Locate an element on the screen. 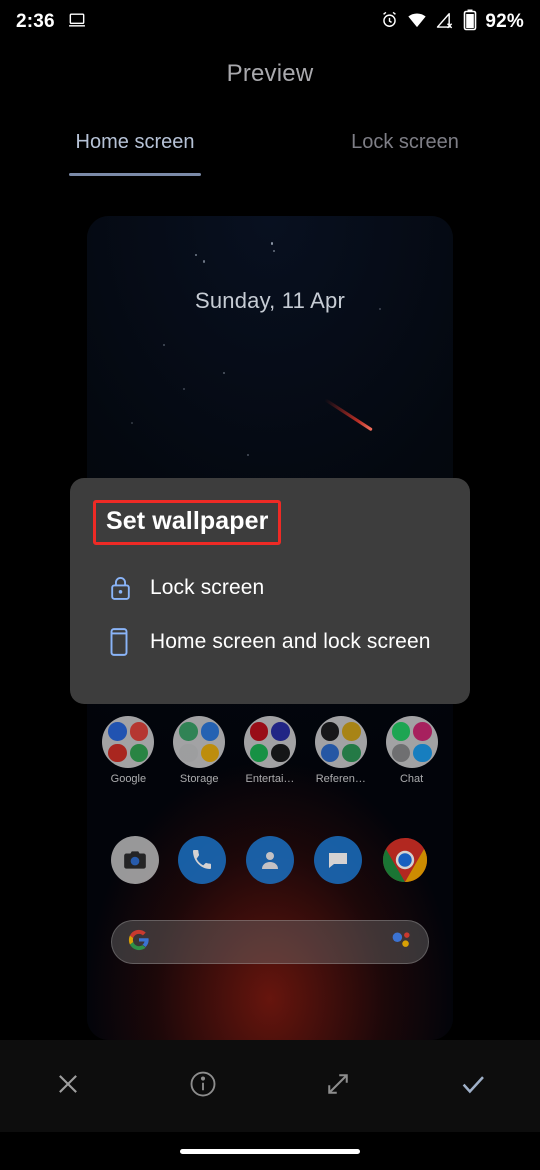  bottom-toolbar is located at coordinates (270, 1086).